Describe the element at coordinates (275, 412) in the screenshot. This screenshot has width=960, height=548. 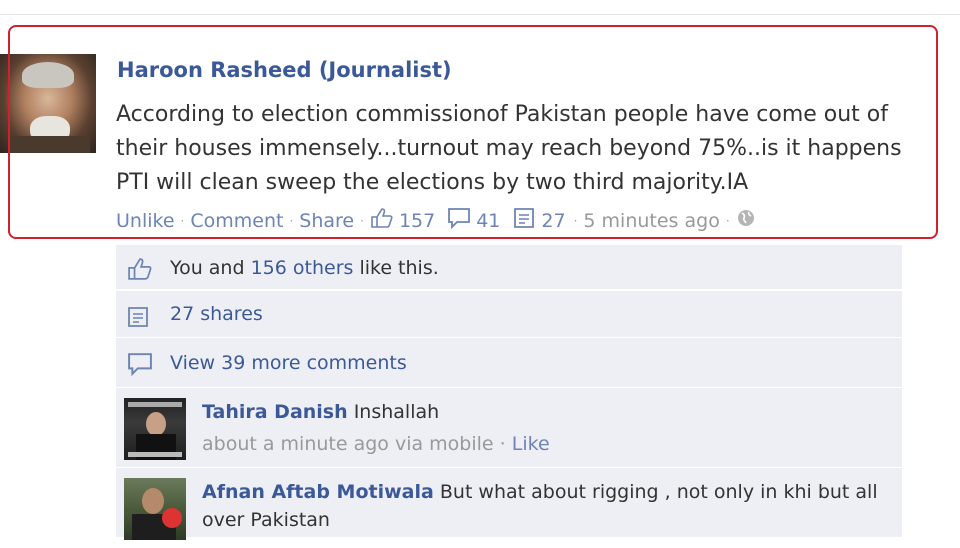
I see `commenter-name: Tahira Danish` at that location.